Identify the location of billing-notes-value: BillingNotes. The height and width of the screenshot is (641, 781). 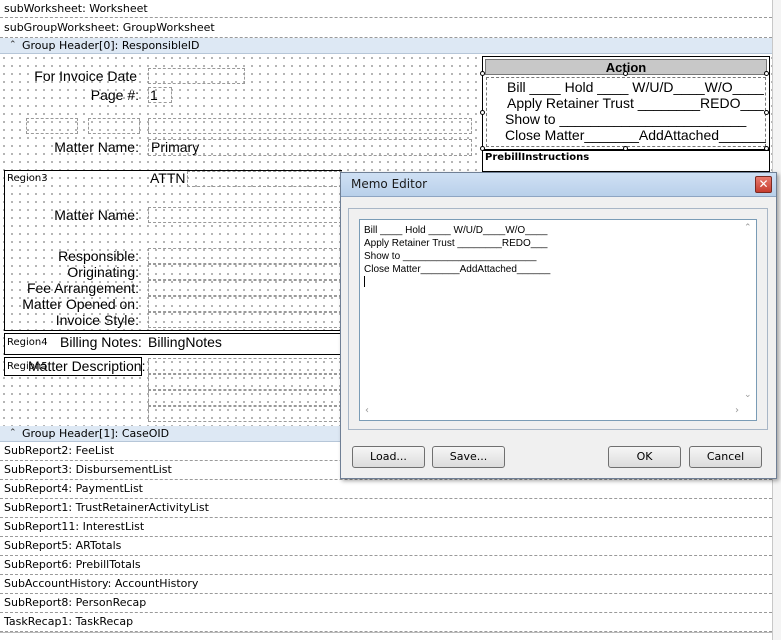
(185, 342).